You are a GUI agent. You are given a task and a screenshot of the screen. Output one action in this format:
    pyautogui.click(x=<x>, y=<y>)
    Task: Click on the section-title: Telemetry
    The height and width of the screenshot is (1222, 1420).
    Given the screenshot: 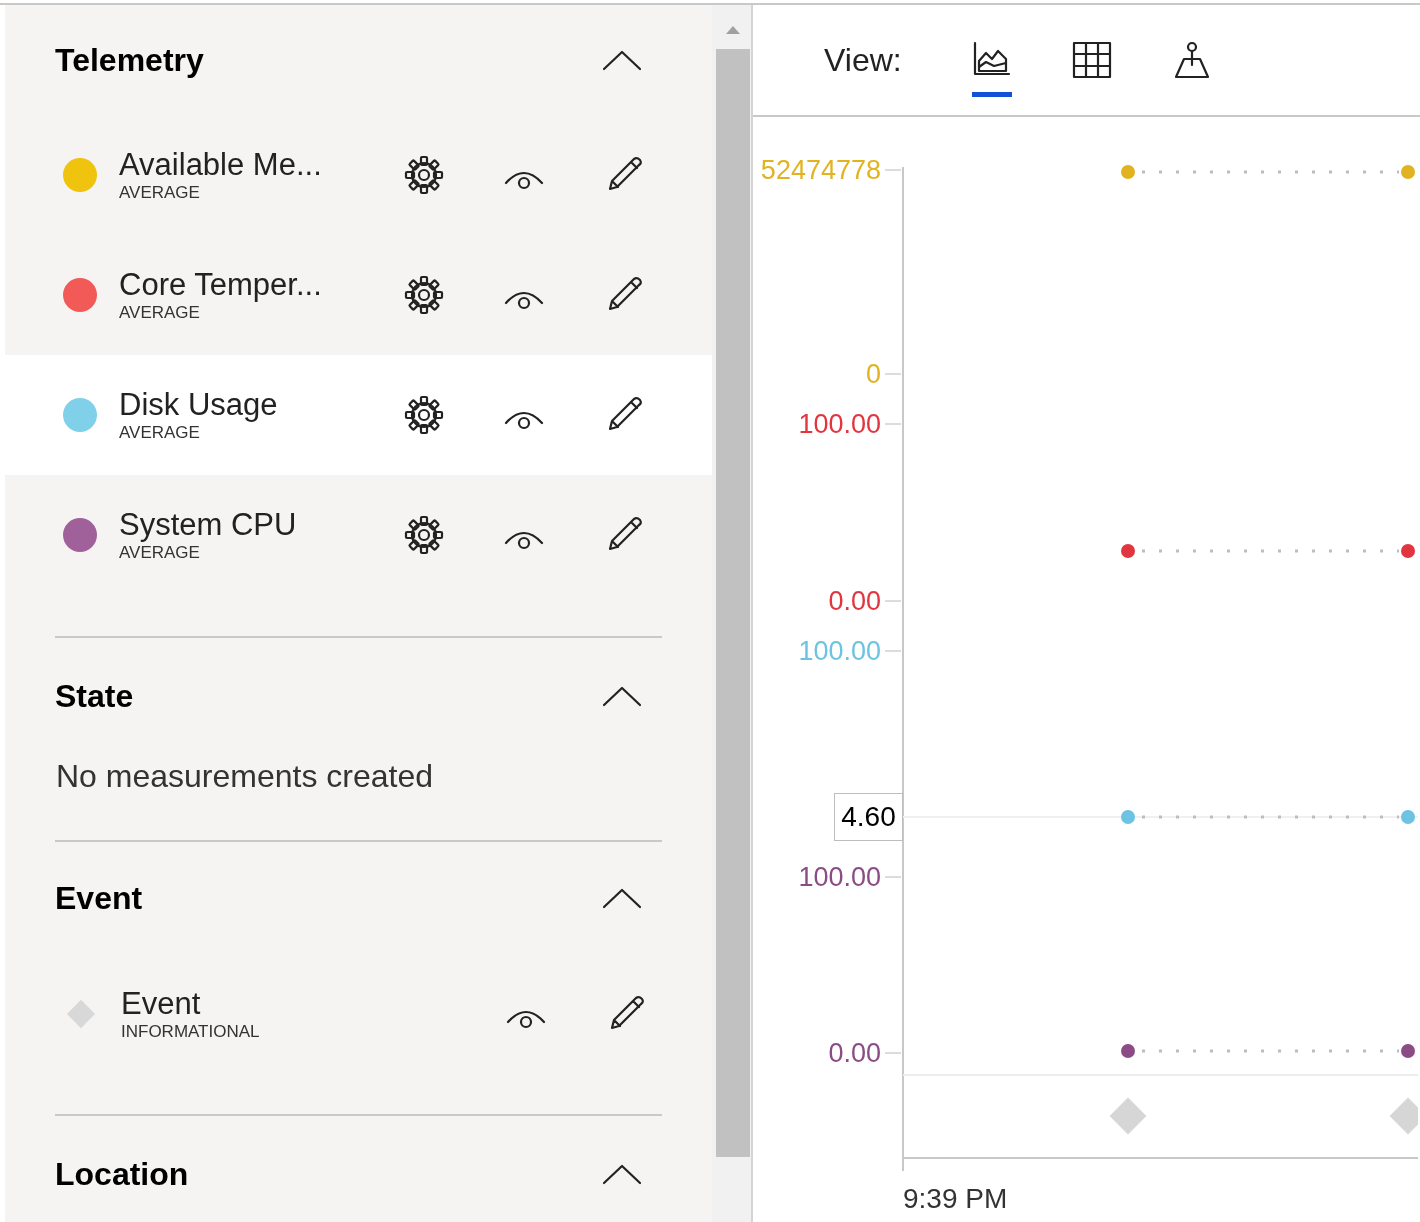 What is the action you would take?
    pyautogui.click(x=129, y=60)
    